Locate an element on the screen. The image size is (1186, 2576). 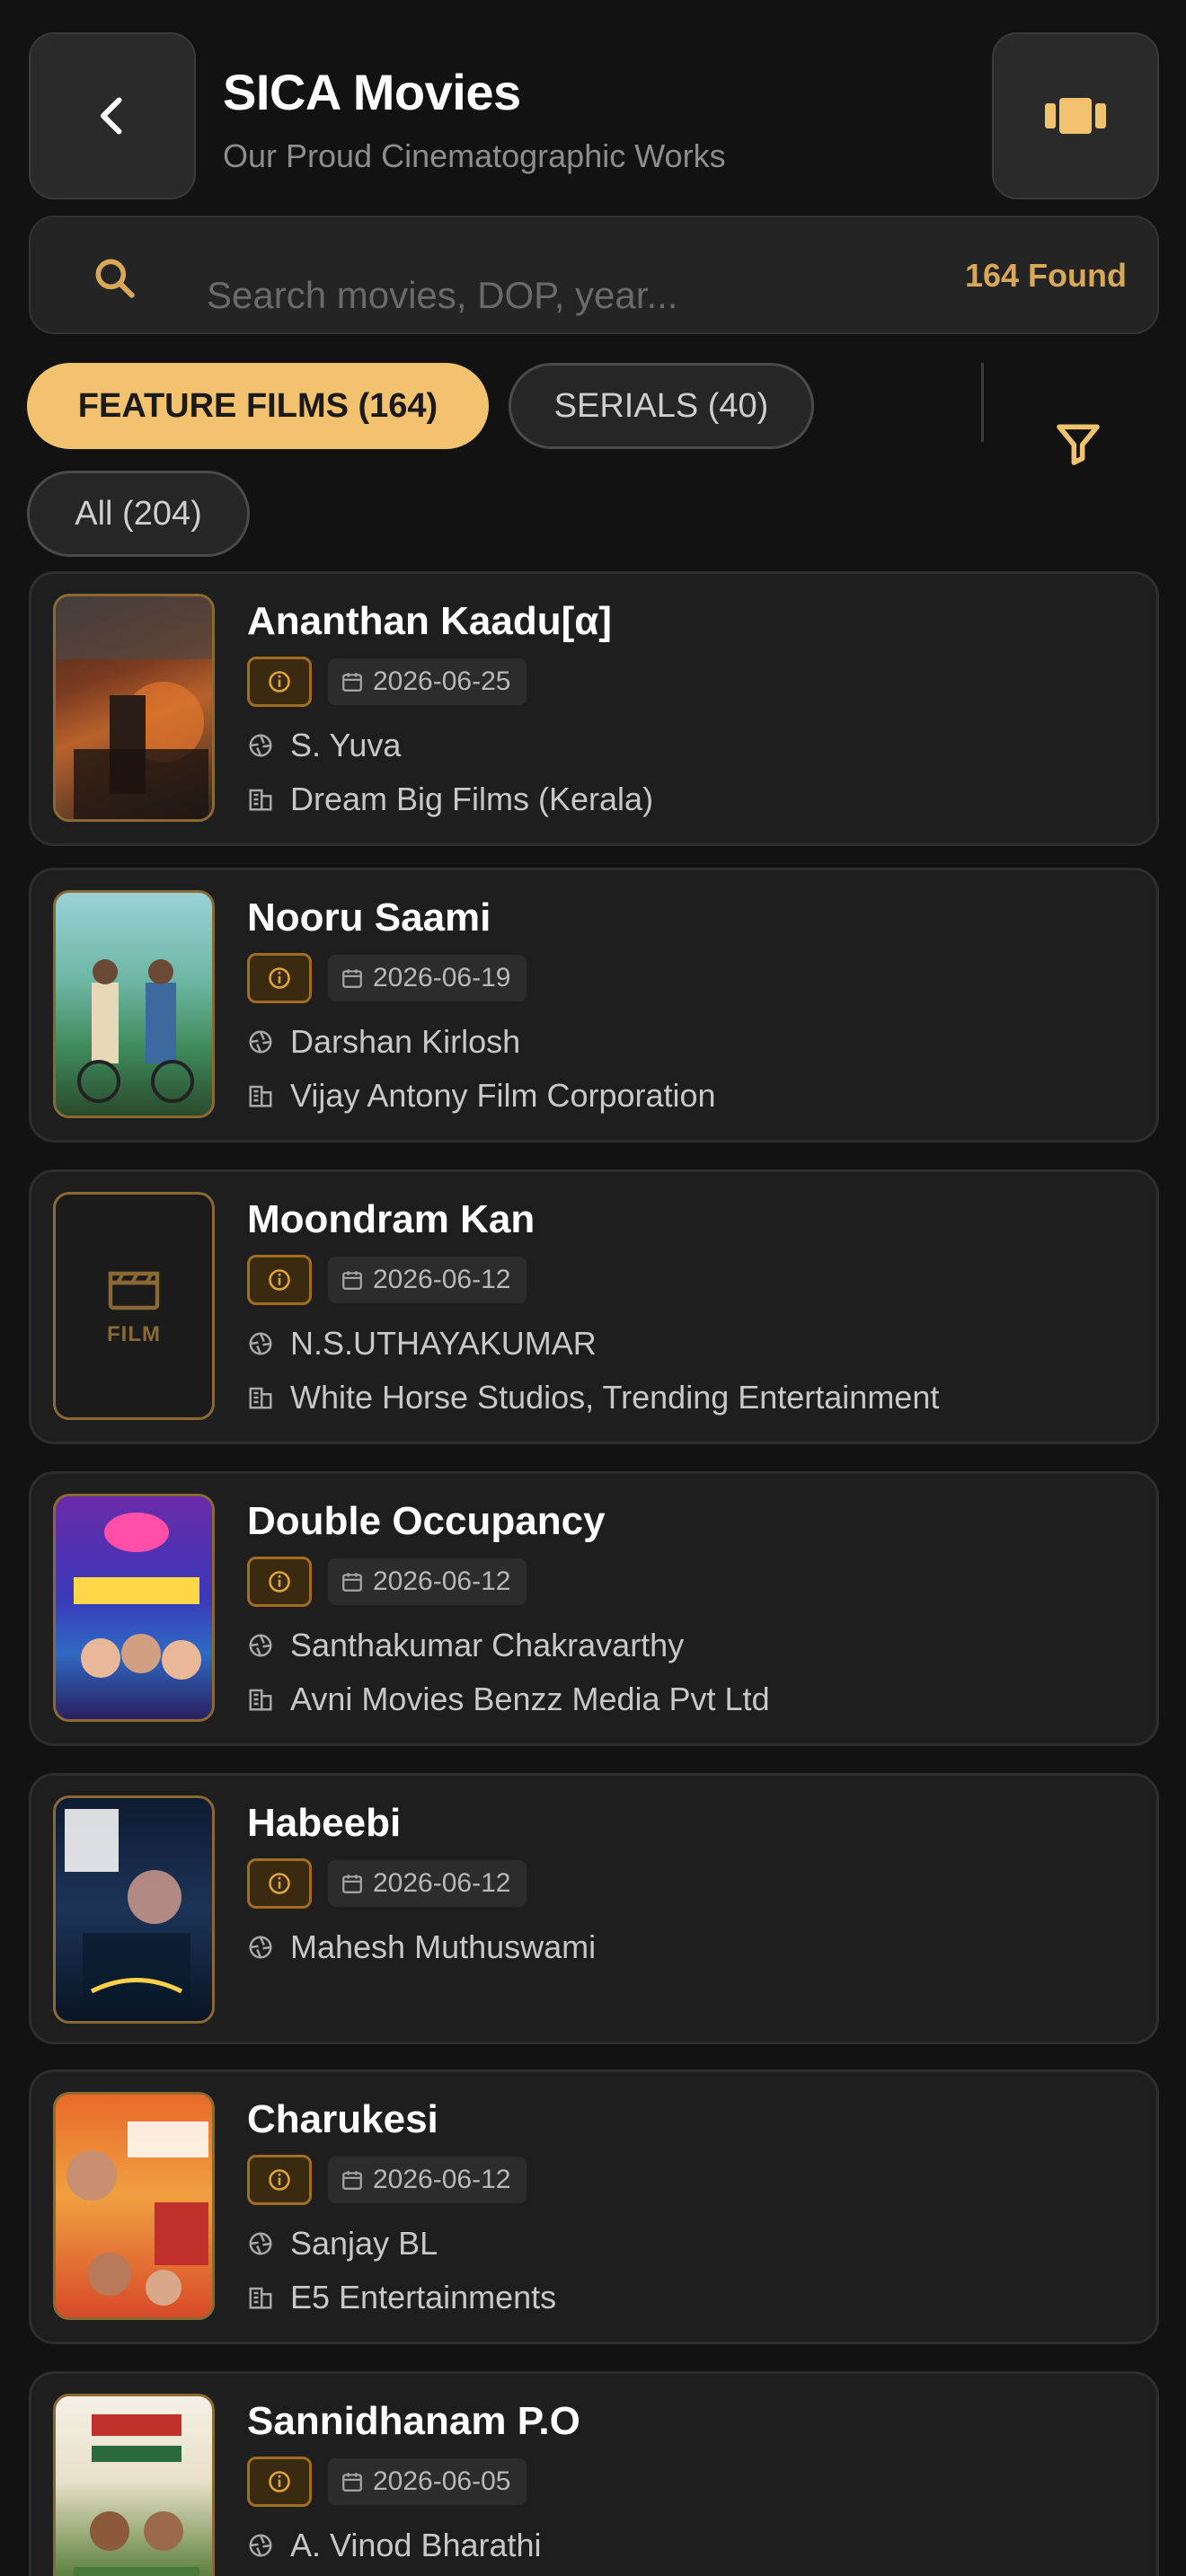
movie-title: Charukesi is located at coordinates (342, 2119).